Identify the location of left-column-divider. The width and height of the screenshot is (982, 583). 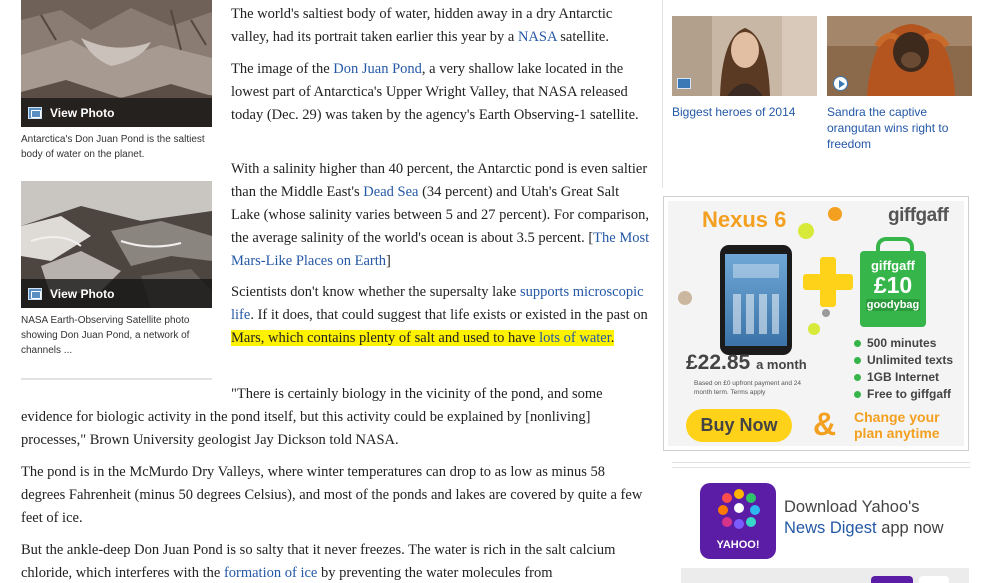
(116, 379).